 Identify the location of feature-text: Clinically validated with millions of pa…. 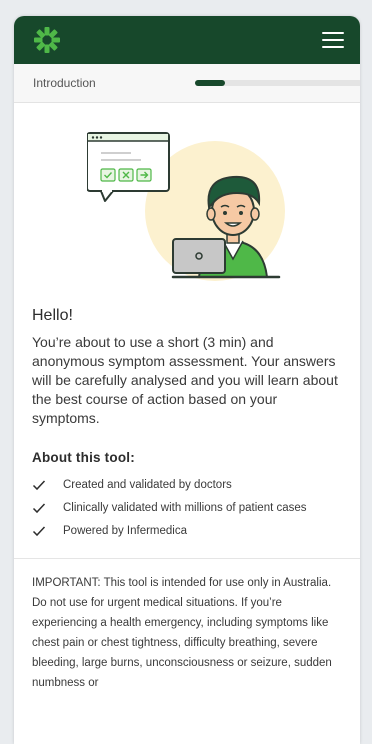
(185, 507).